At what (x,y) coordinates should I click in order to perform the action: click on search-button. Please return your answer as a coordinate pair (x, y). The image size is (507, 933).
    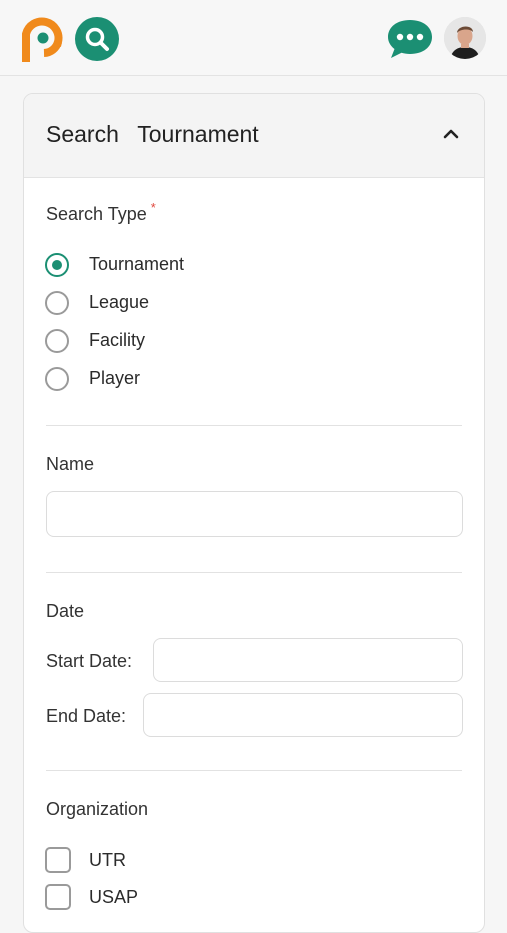
    Looking at the image, I should click on (97, 39).